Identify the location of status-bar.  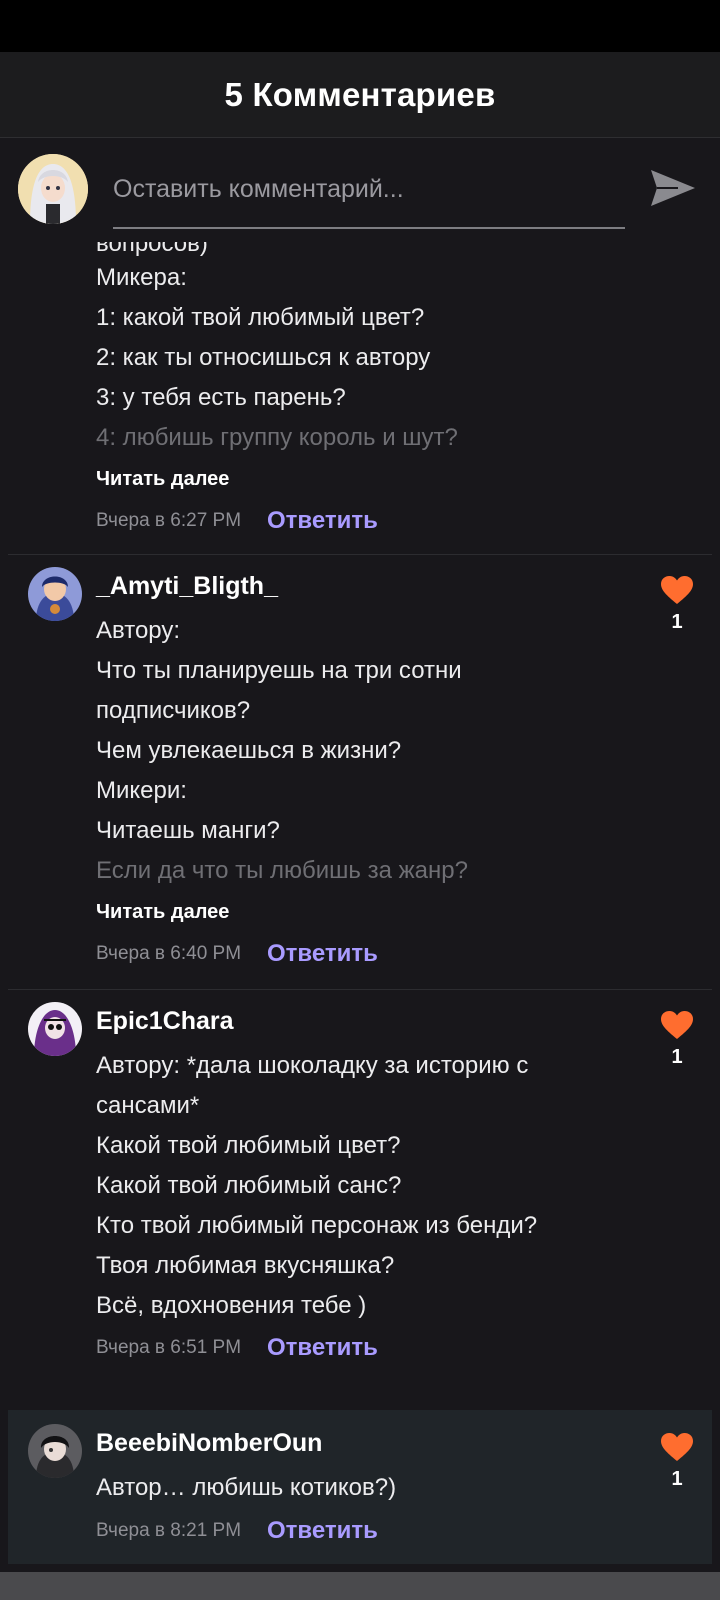
(360, 26).